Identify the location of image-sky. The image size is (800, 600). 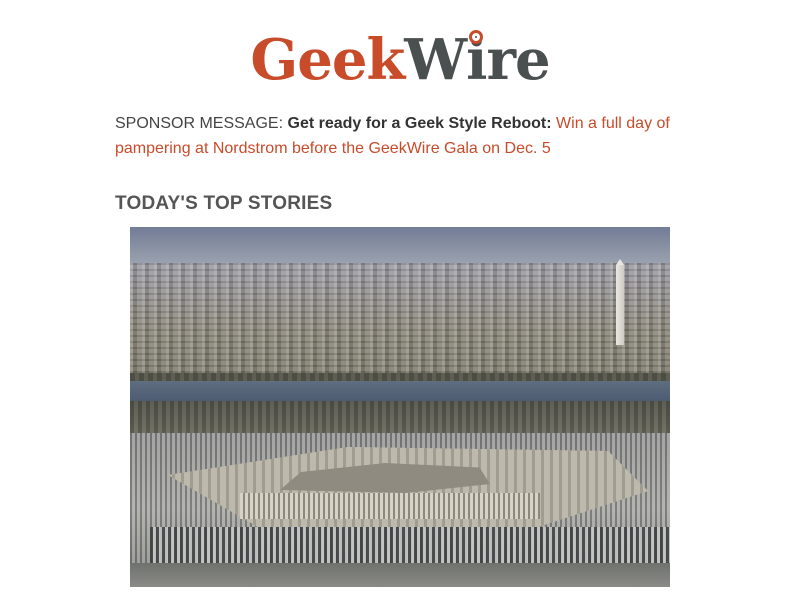
(400, 245).